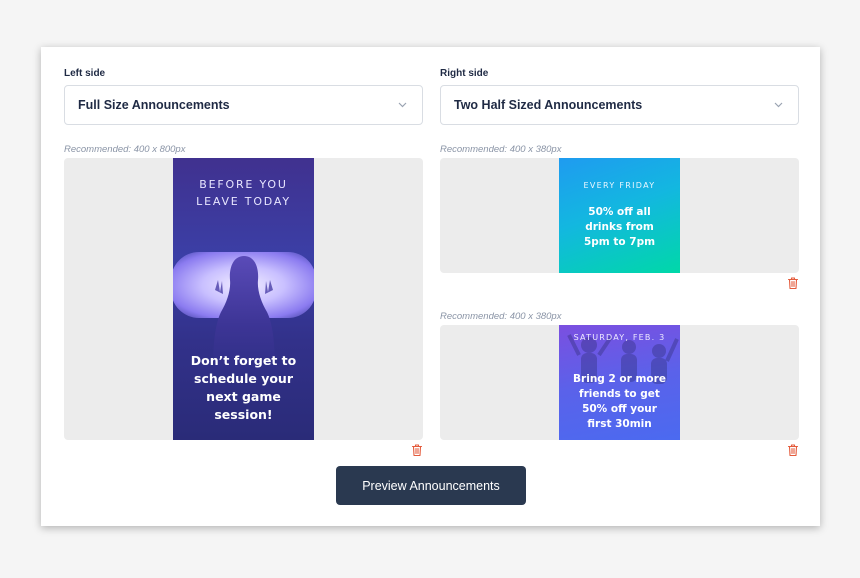 The width and height of the screenshot is (860, 578). What do you see at coordinates (243, 193) in the screenshot?
I see `announcement-kicker: BEFORE YOU LEAVE TODAY` at bounding box center [243, 193].